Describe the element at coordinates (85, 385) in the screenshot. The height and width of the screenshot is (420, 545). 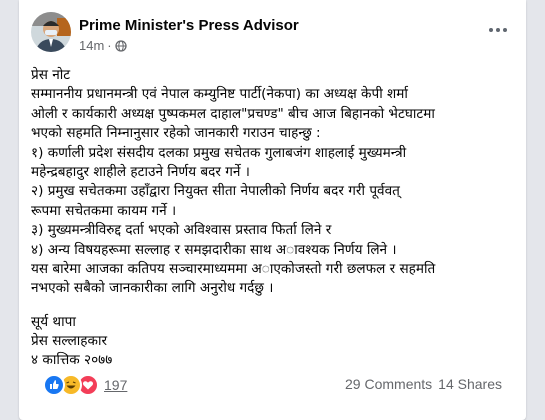
I see `reaction-summary: 197` at that location.